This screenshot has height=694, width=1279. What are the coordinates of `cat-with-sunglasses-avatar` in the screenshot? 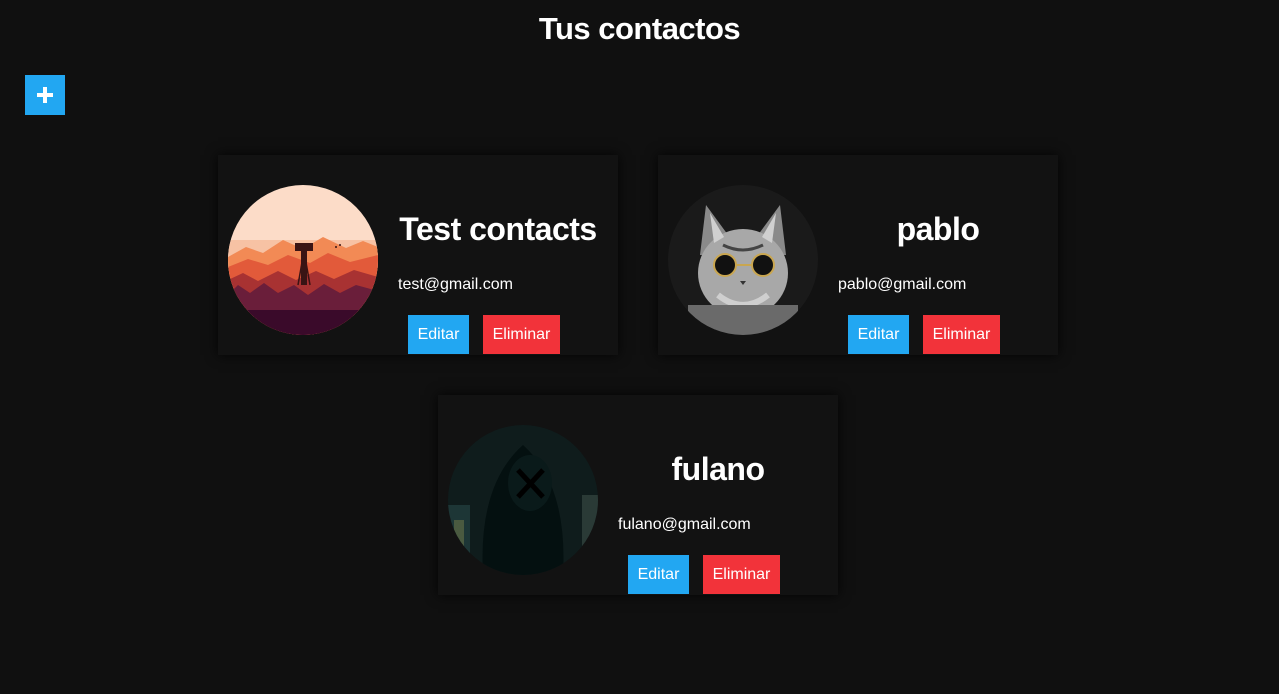 It's located at (743, 260).